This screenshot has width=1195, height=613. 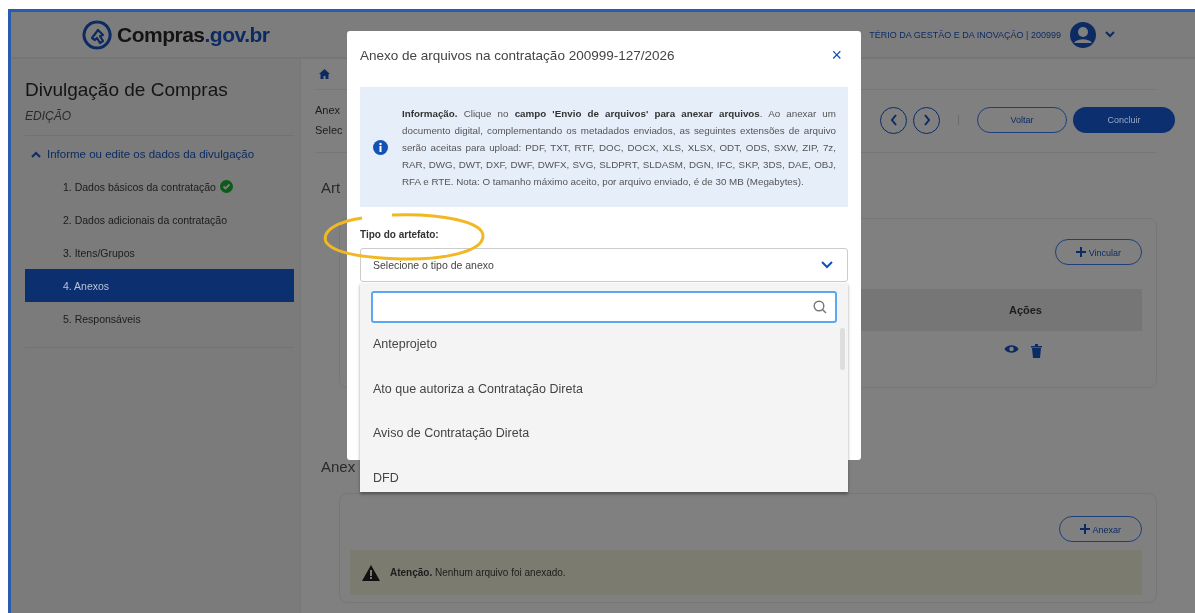 What do you see at coordinates (159, 252) in the screenshot?
I see `sidebar-item: 3. Itens/Grupos` at bounding box center [159, 252].